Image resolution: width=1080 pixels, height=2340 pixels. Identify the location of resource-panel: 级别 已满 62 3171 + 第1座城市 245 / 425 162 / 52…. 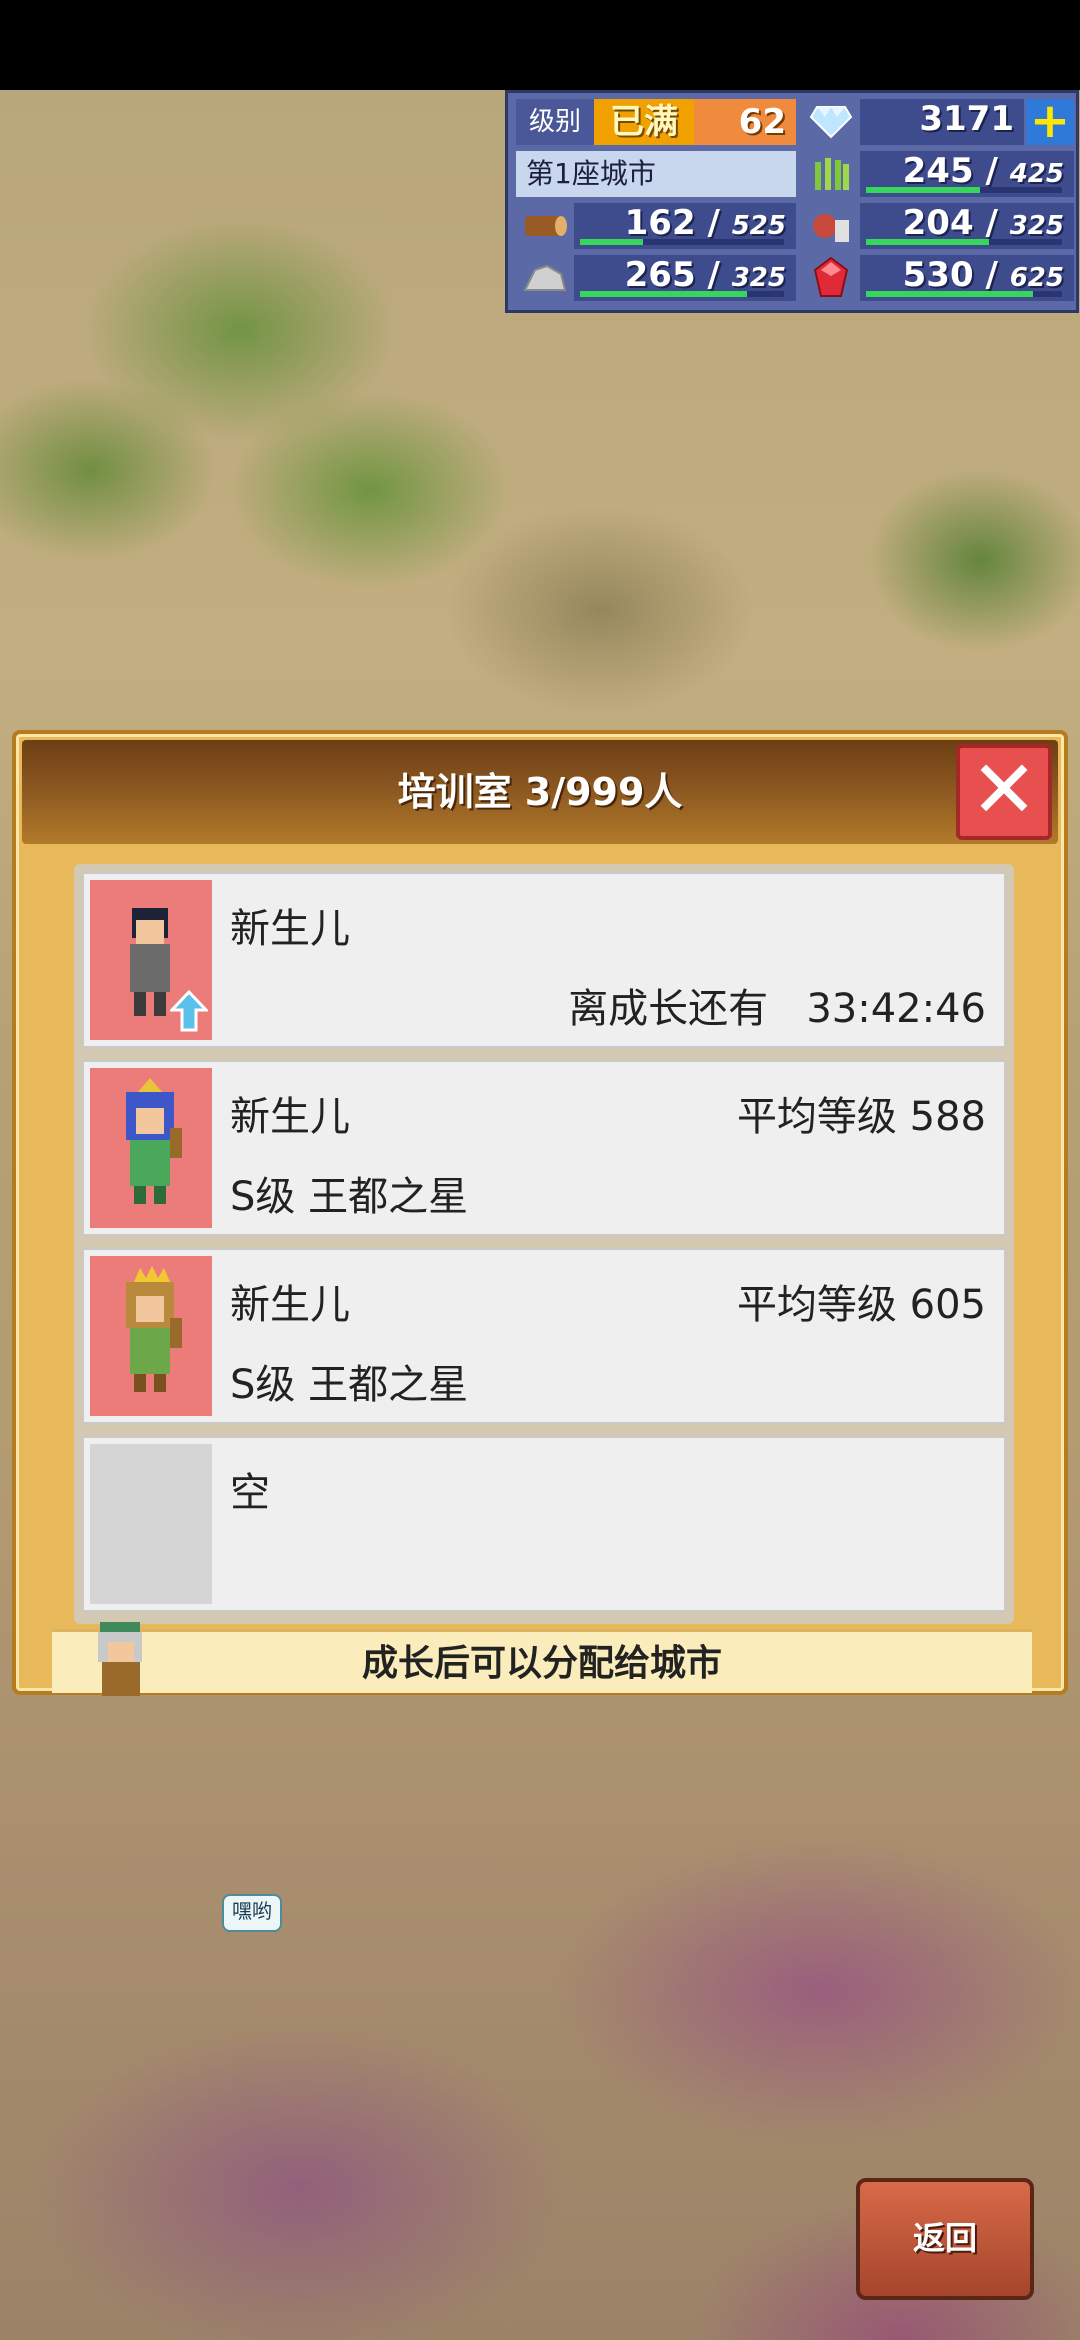
(792, 201).